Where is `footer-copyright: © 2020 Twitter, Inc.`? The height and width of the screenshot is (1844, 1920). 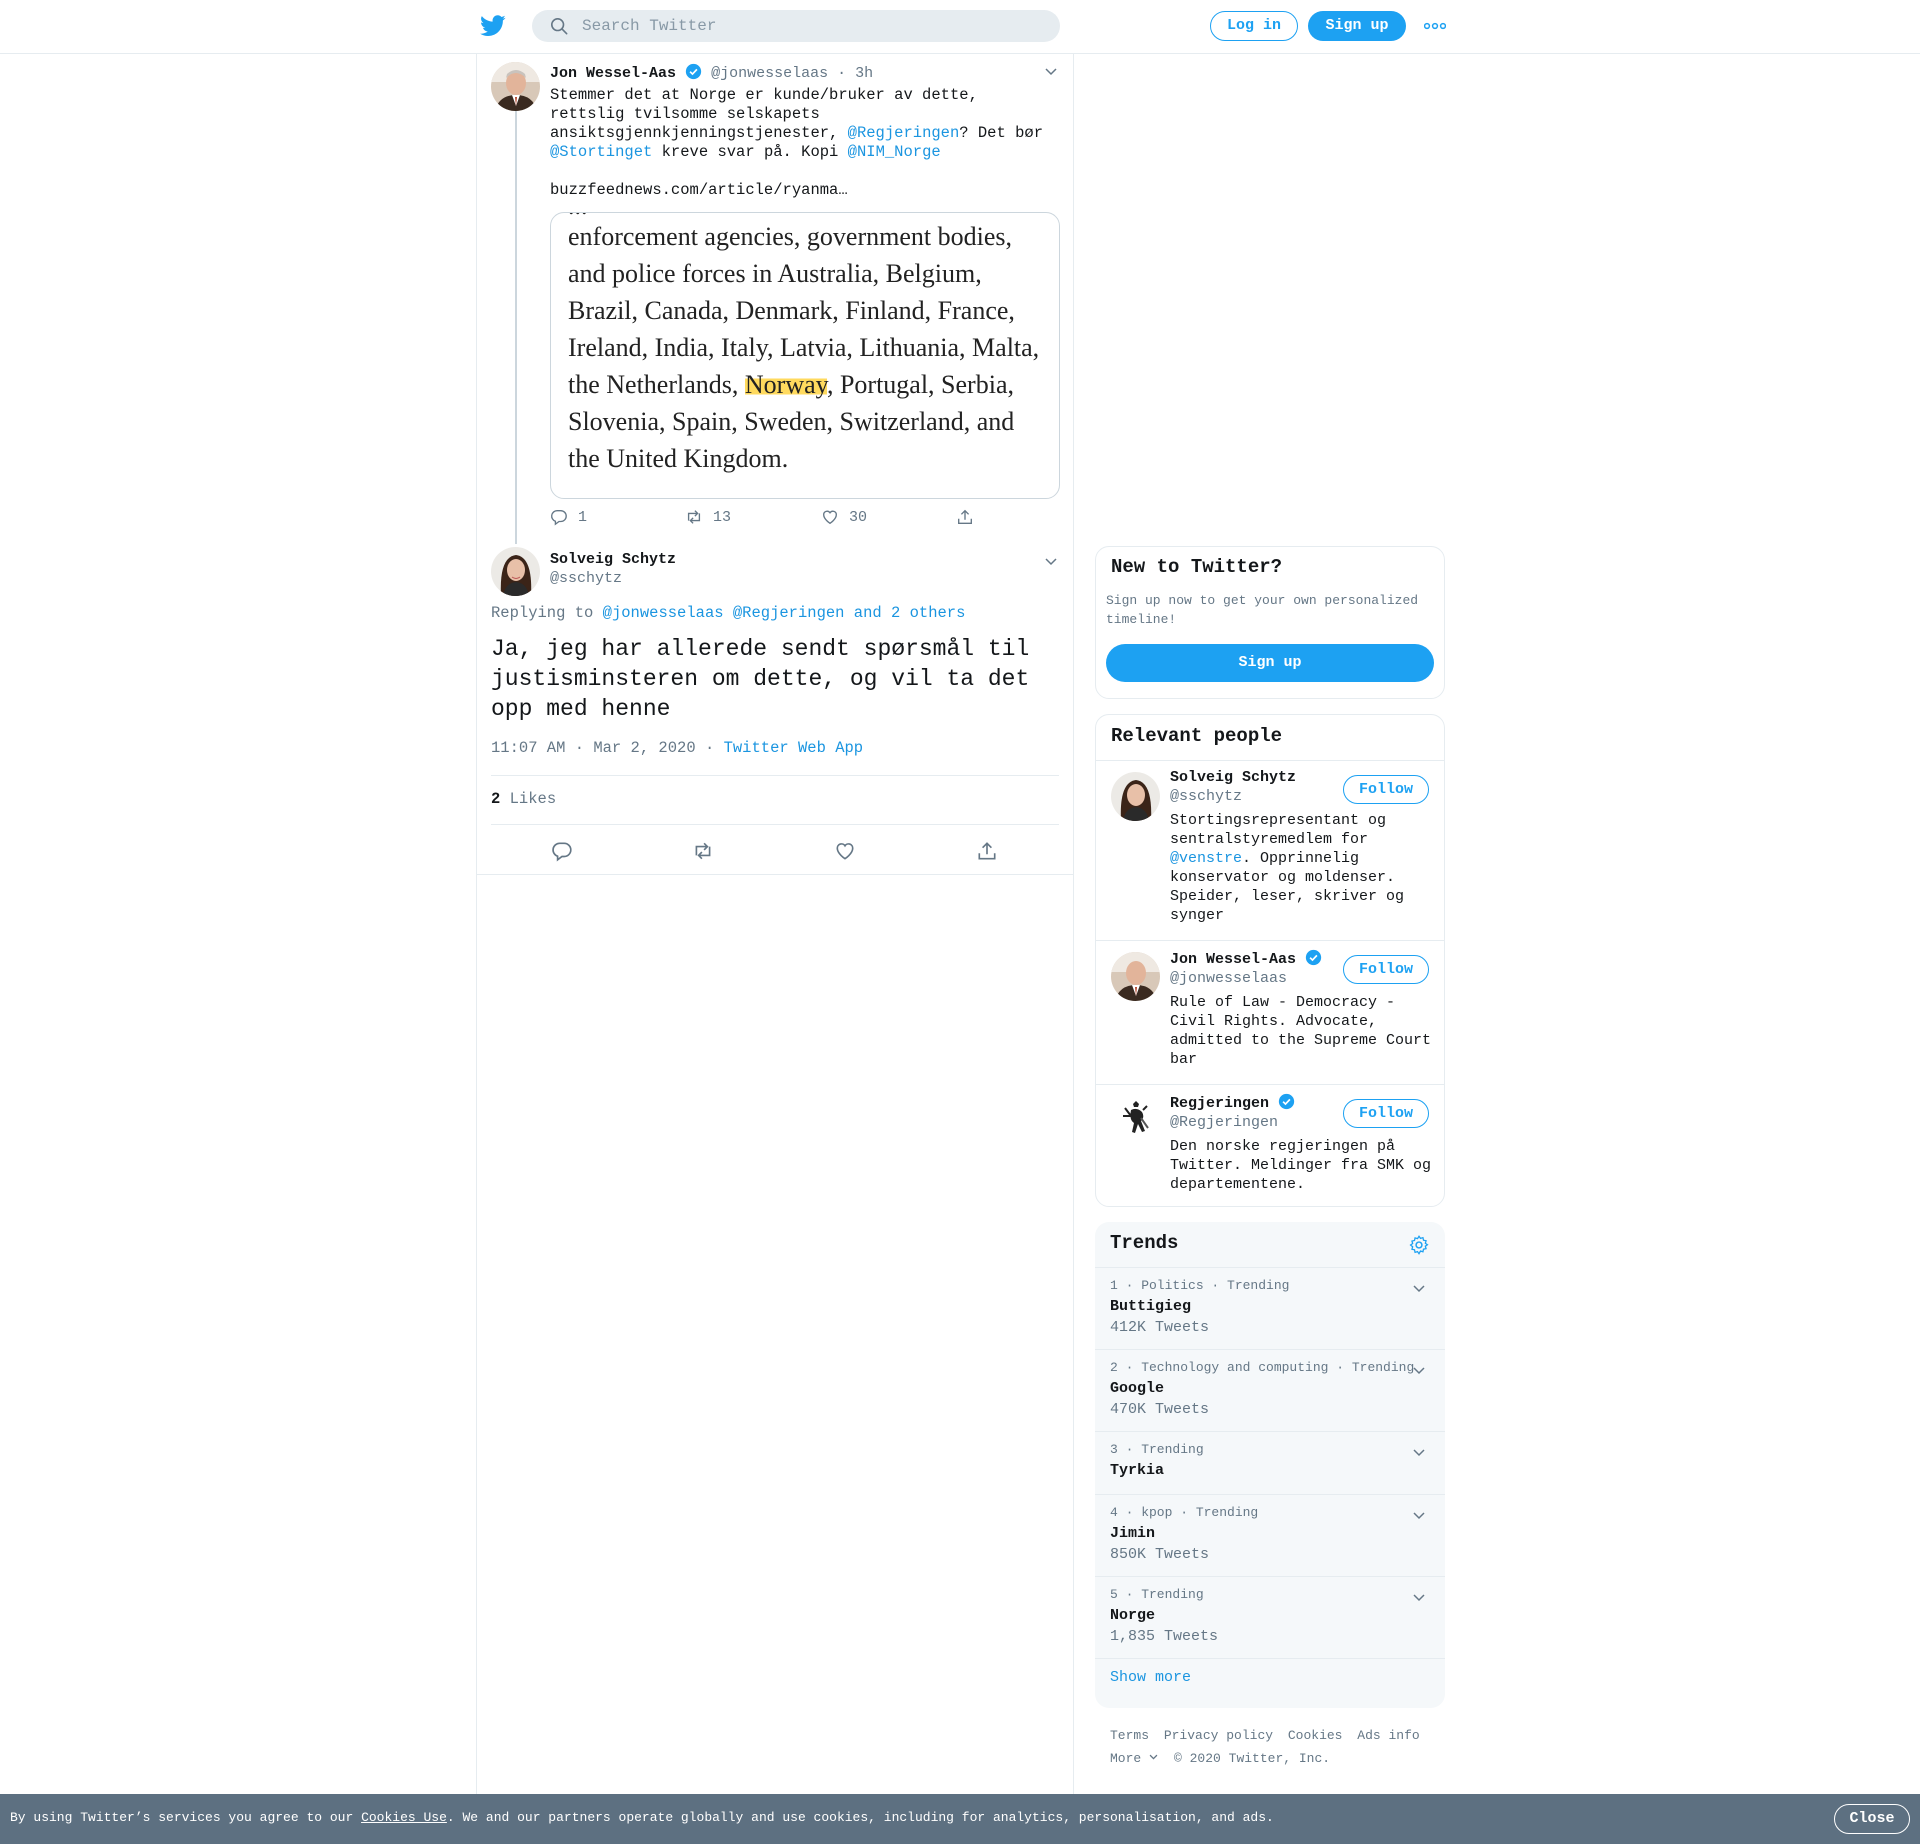 footer-copyright: © 2020 Twitter, Inc. is located at coordinates (1252, 1758).